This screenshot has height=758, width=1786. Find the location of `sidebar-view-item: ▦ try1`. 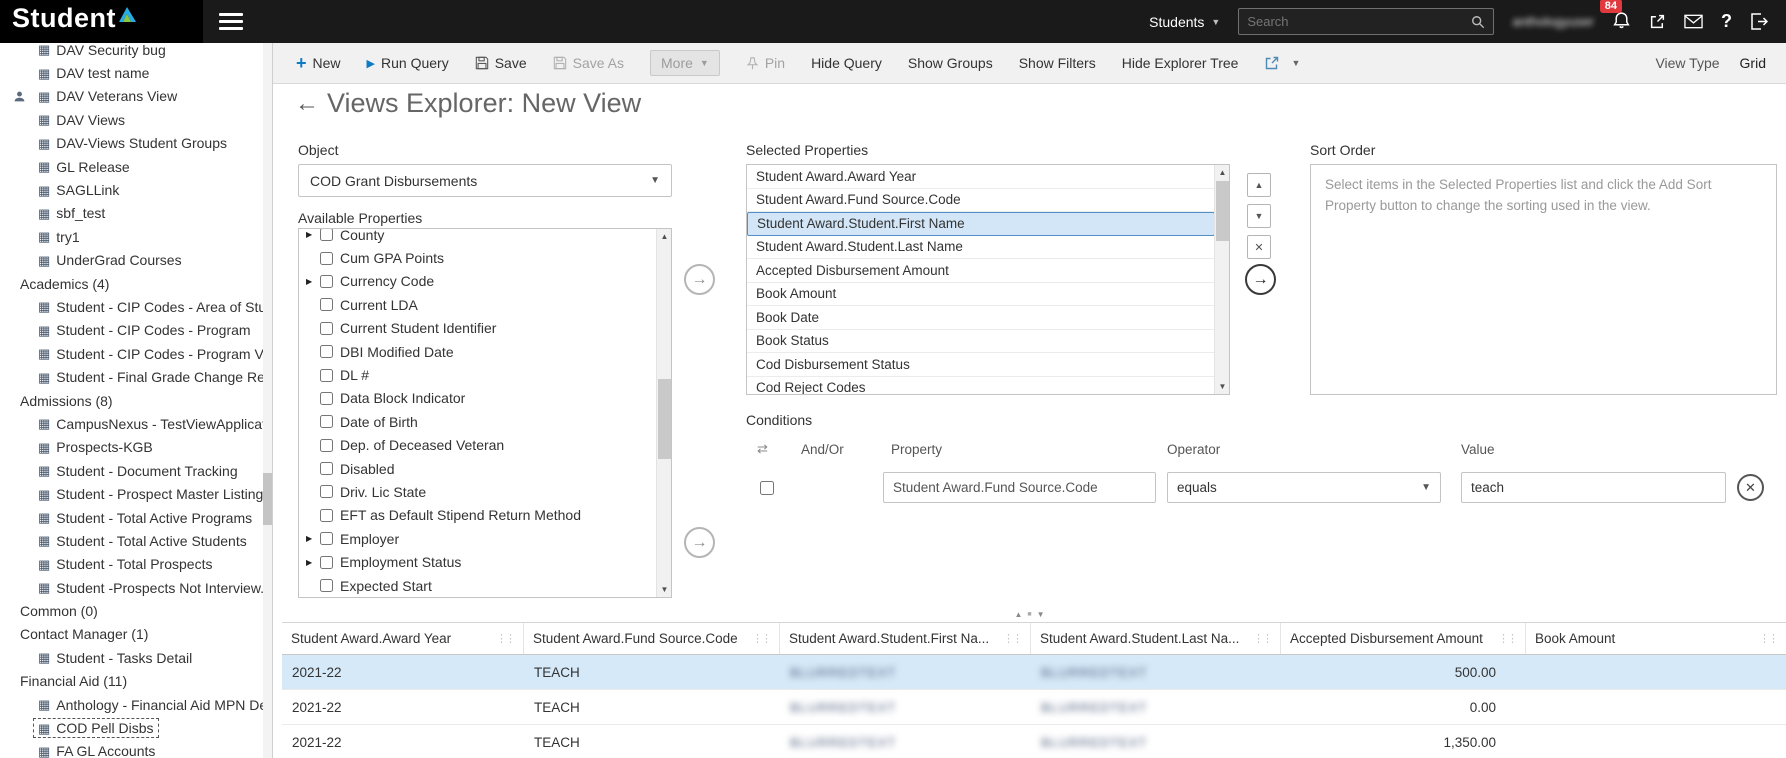

sidebar-view-item: ▦ try1 is located at coordinates (136, 236).